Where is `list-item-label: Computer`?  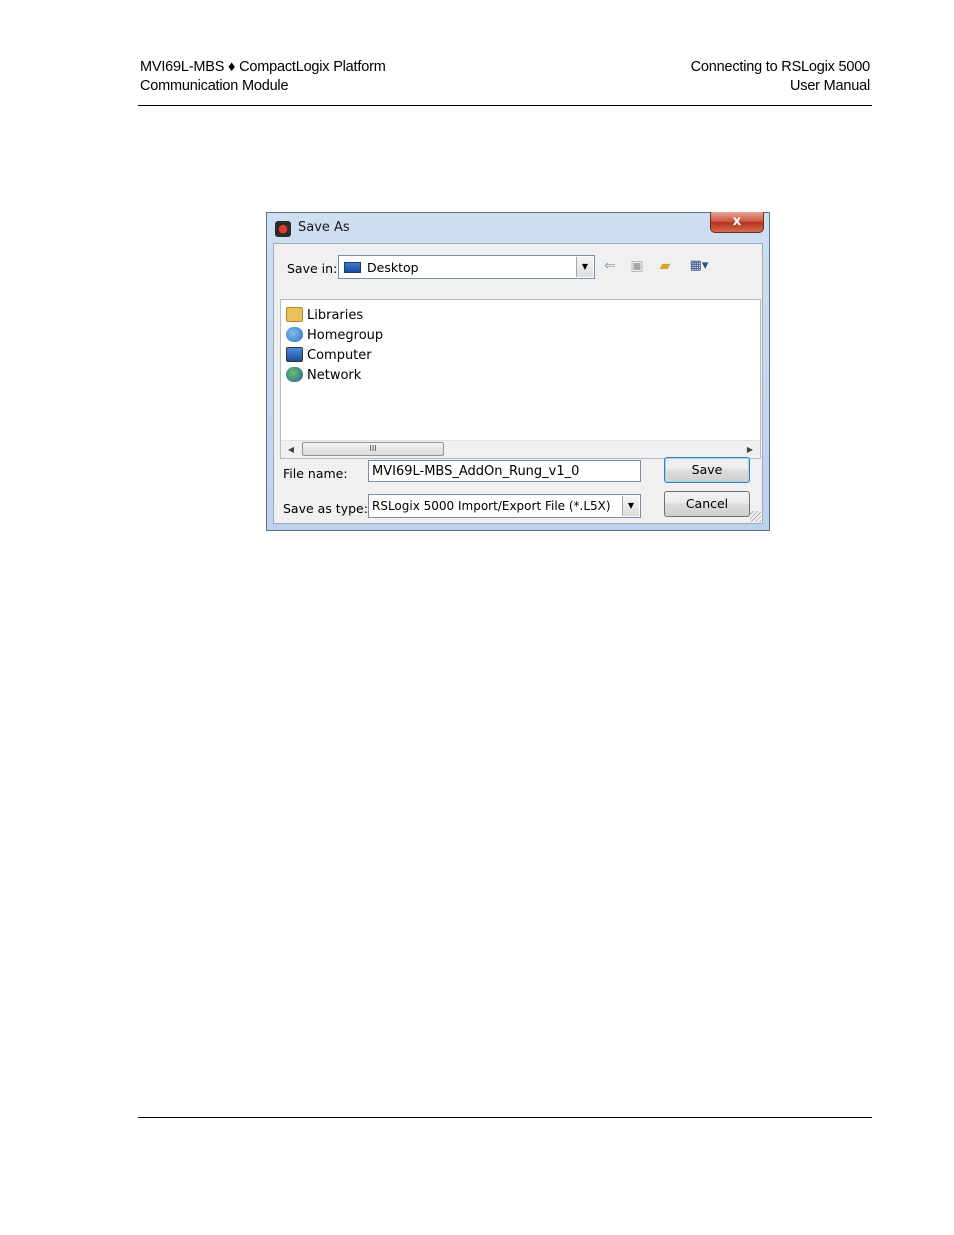 list-item-label: Computer is located at coordinates (339, 355).